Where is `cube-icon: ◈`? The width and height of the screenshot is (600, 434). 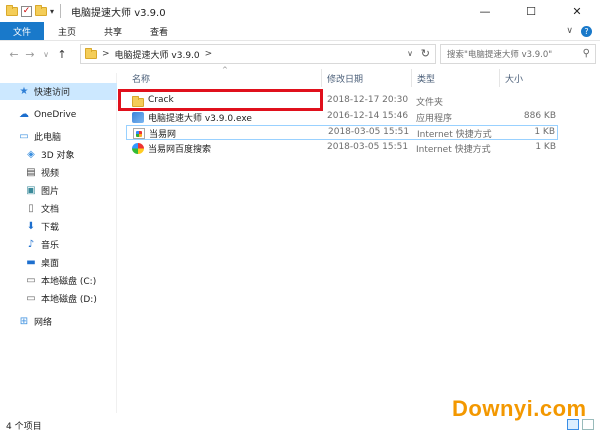
cube-icon: ◈ is located at coordinates (31, 154).